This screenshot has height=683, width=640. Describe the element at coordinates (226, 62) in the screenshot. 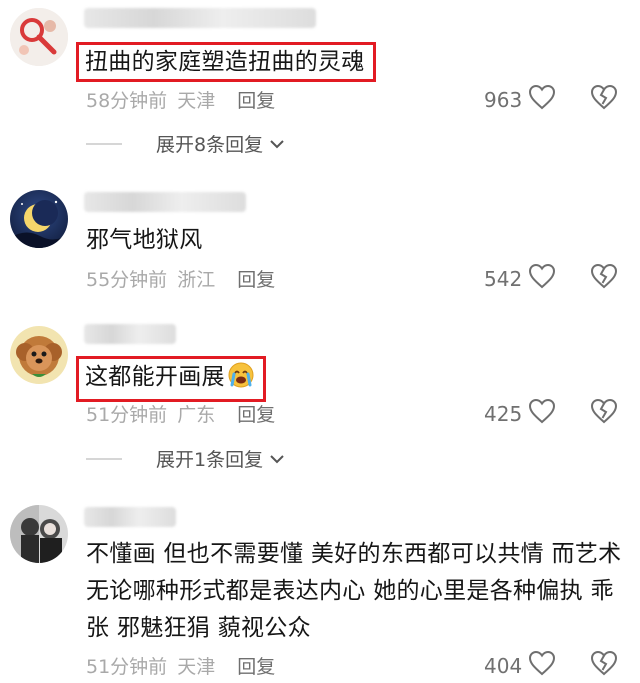

I see `comment-text: 扭曲的家庭塑造扭曲的灵魂` at that location.